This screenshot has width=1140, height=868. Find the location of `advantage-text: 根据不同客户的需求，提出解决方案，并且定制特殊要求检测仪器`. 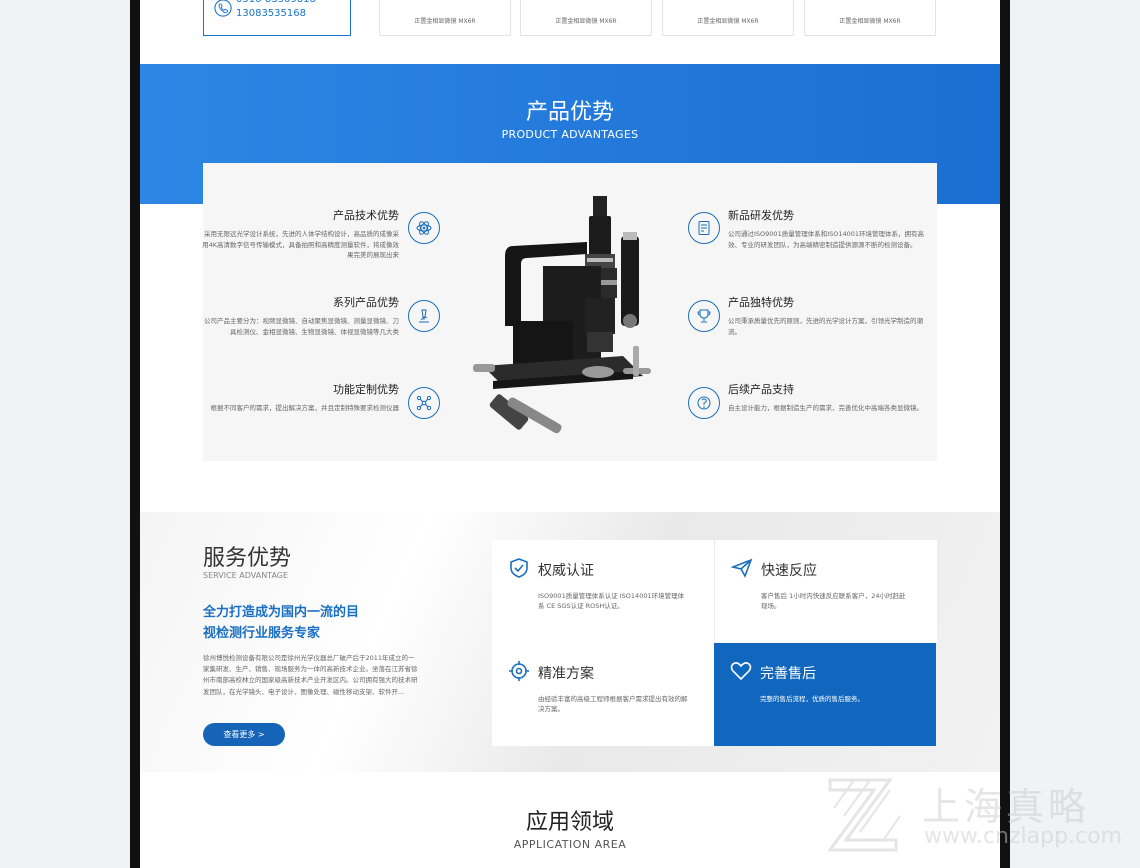

advantage-text: 根据不同客户的需求，提出解决方案，并且定制特殊要求检测仪器 is located at coordinates (305, 408).